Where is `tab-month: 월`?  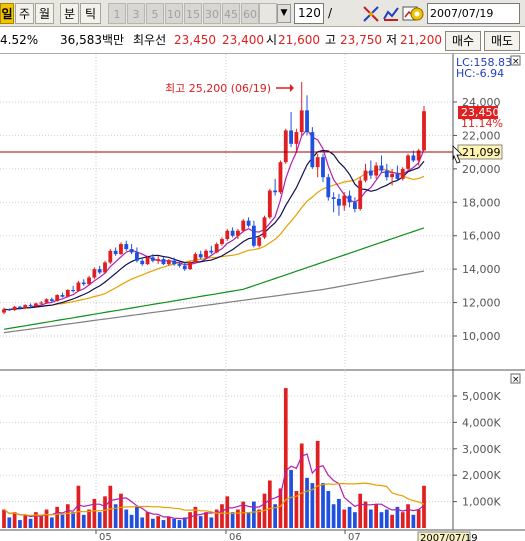 tab-month: 월 is located at coordinates (44, 13).